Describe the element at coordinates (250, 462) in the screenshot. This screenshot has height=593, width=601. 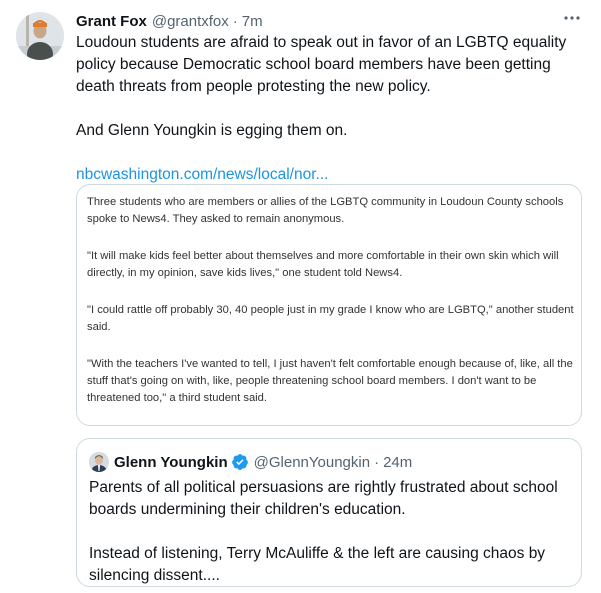
I see `quoted-tweet-header: Glenn Youngkin @GlennYoungkin · 24m` at that location.